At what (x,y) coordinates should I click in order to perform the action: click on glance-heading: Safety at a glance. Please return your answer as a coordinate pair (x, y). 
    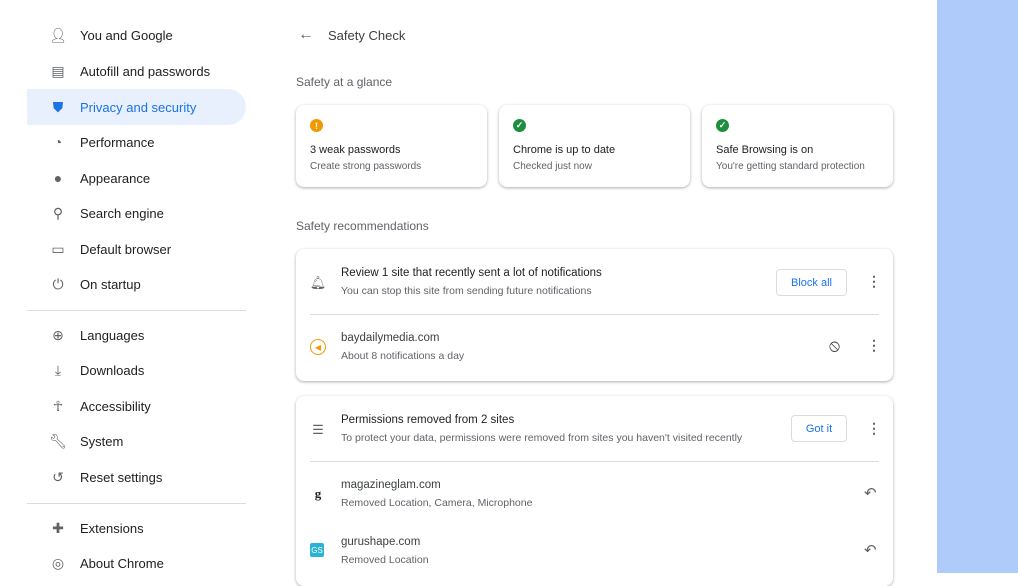
    Looking at the image, I should click on (344, 82).